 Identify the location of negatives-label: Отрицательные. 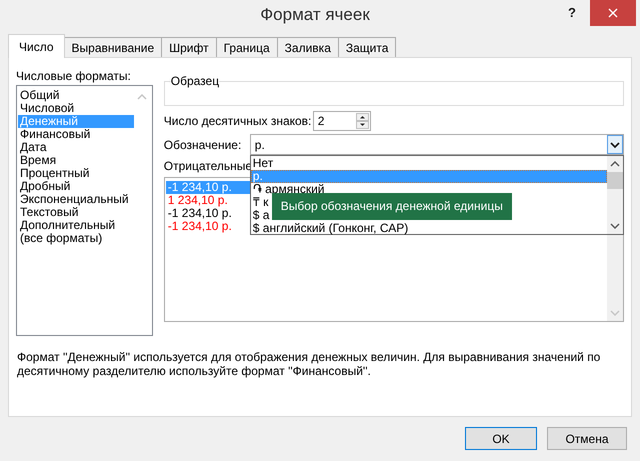
(208, 166).